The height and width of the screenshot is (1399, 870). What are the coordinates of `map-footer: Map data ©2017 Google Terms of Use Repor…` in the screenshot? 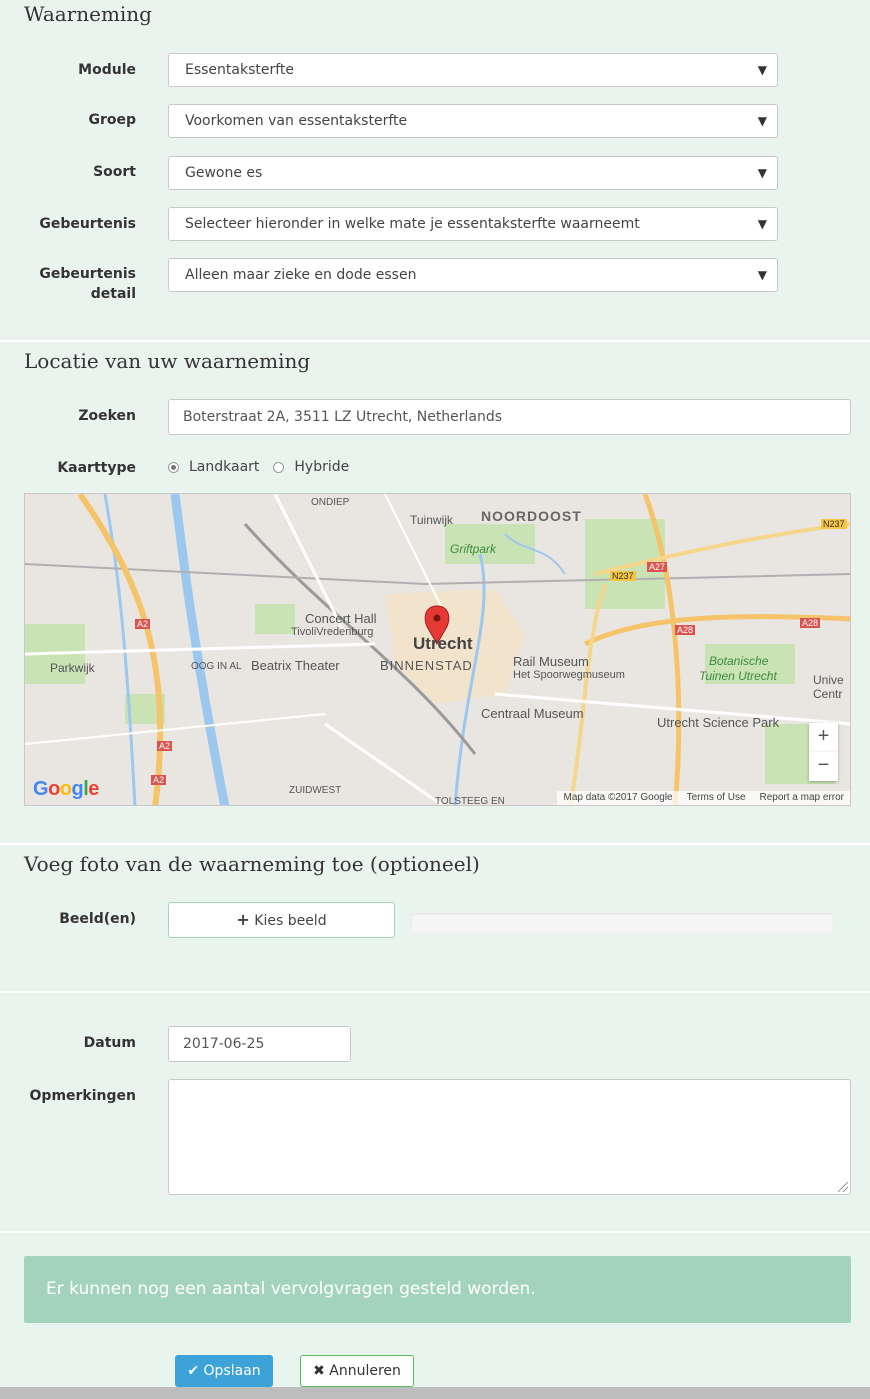 It's located at (703, 798).